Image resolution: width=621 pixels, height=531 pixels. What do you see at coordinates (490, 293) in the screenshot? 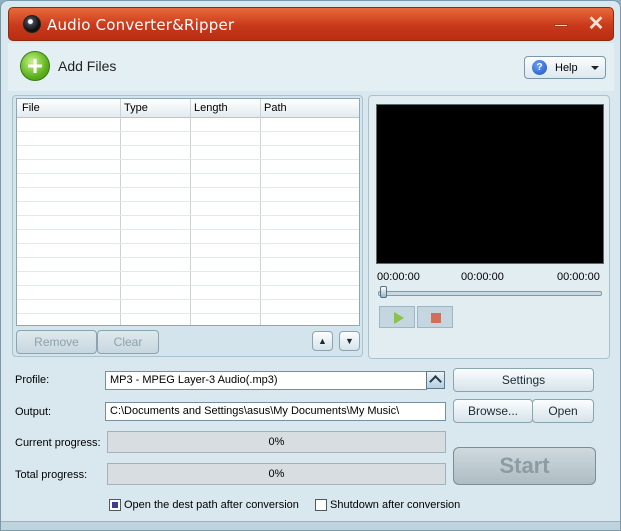
I see `seek-bar` at bounding box center [490, 293].